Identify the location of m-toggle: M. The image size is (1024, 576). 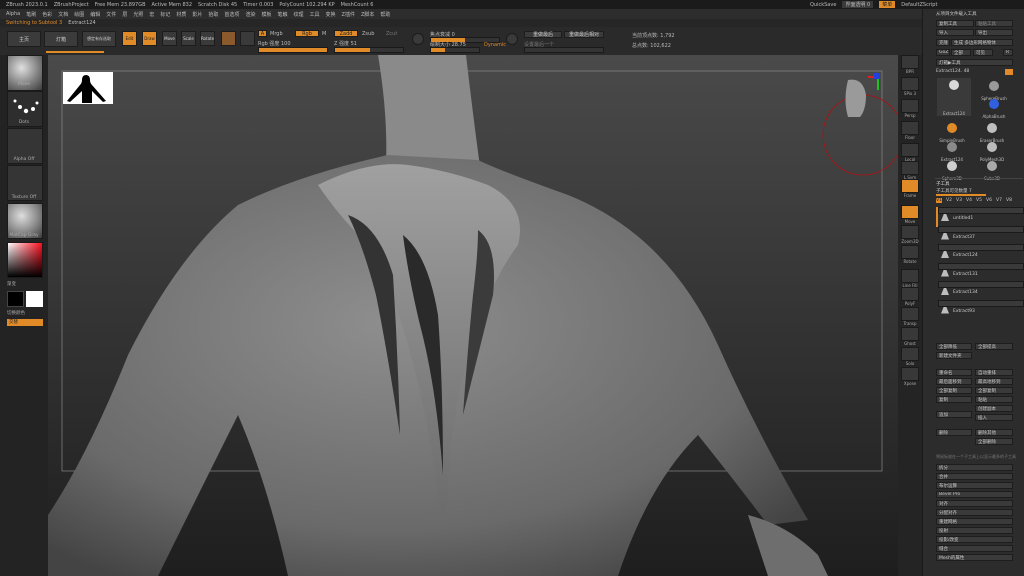
(324, 34).